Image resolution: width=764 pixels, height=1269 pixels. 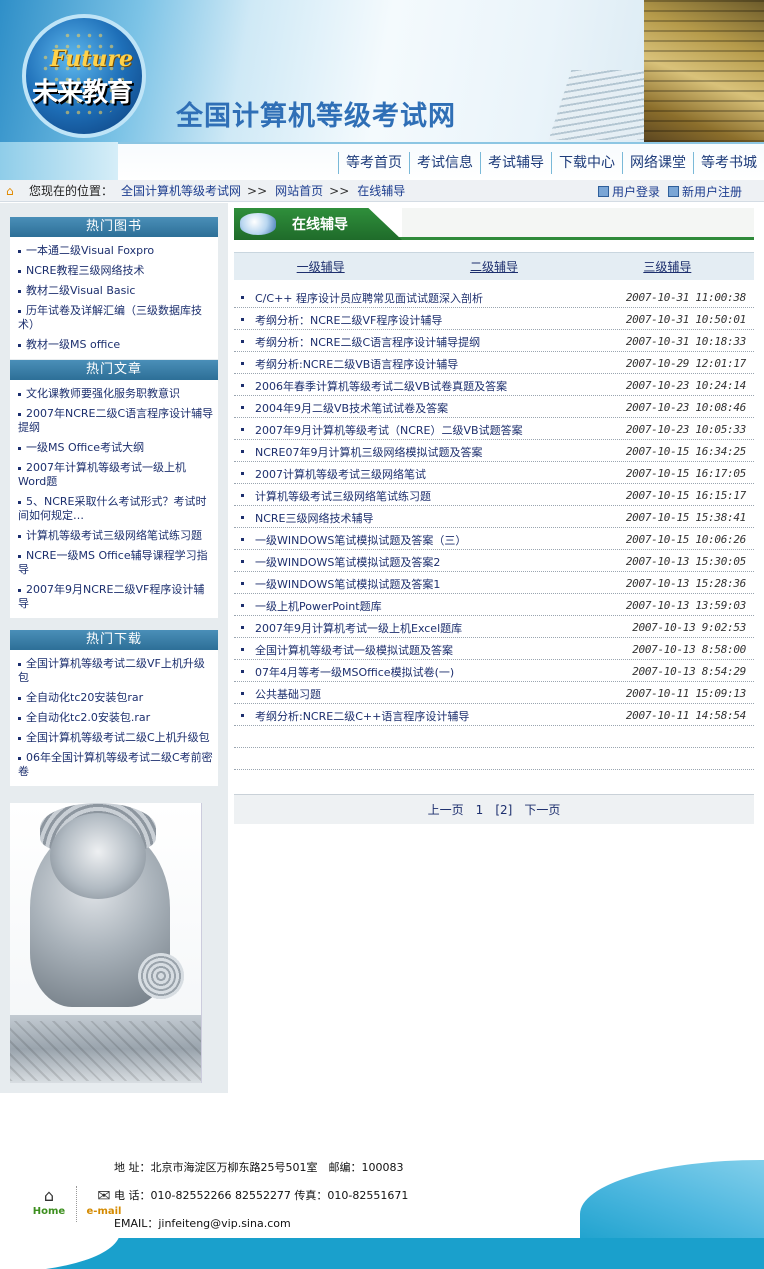 I want to click on article-title-link: 2007年9月计算机考试一级上机Excel题库, so click(x=358, y=628).